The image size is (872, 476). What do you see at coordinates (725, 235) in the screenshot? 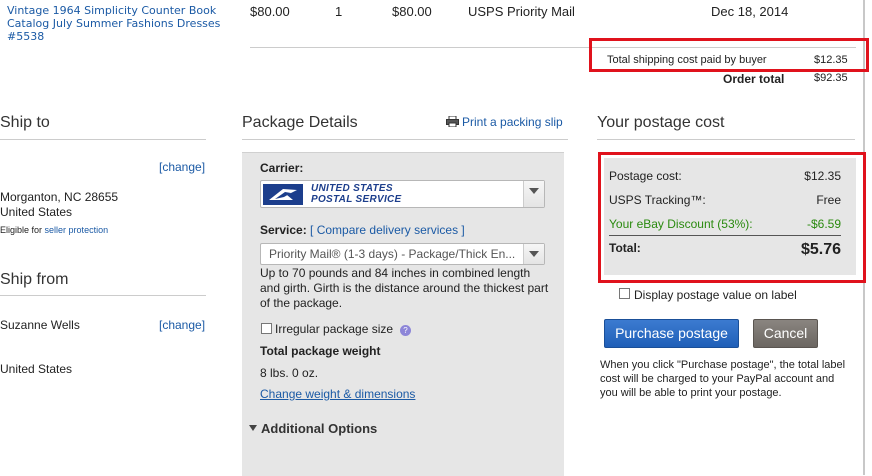
I see `postage-total-divider` at bounding box center [725, 235].